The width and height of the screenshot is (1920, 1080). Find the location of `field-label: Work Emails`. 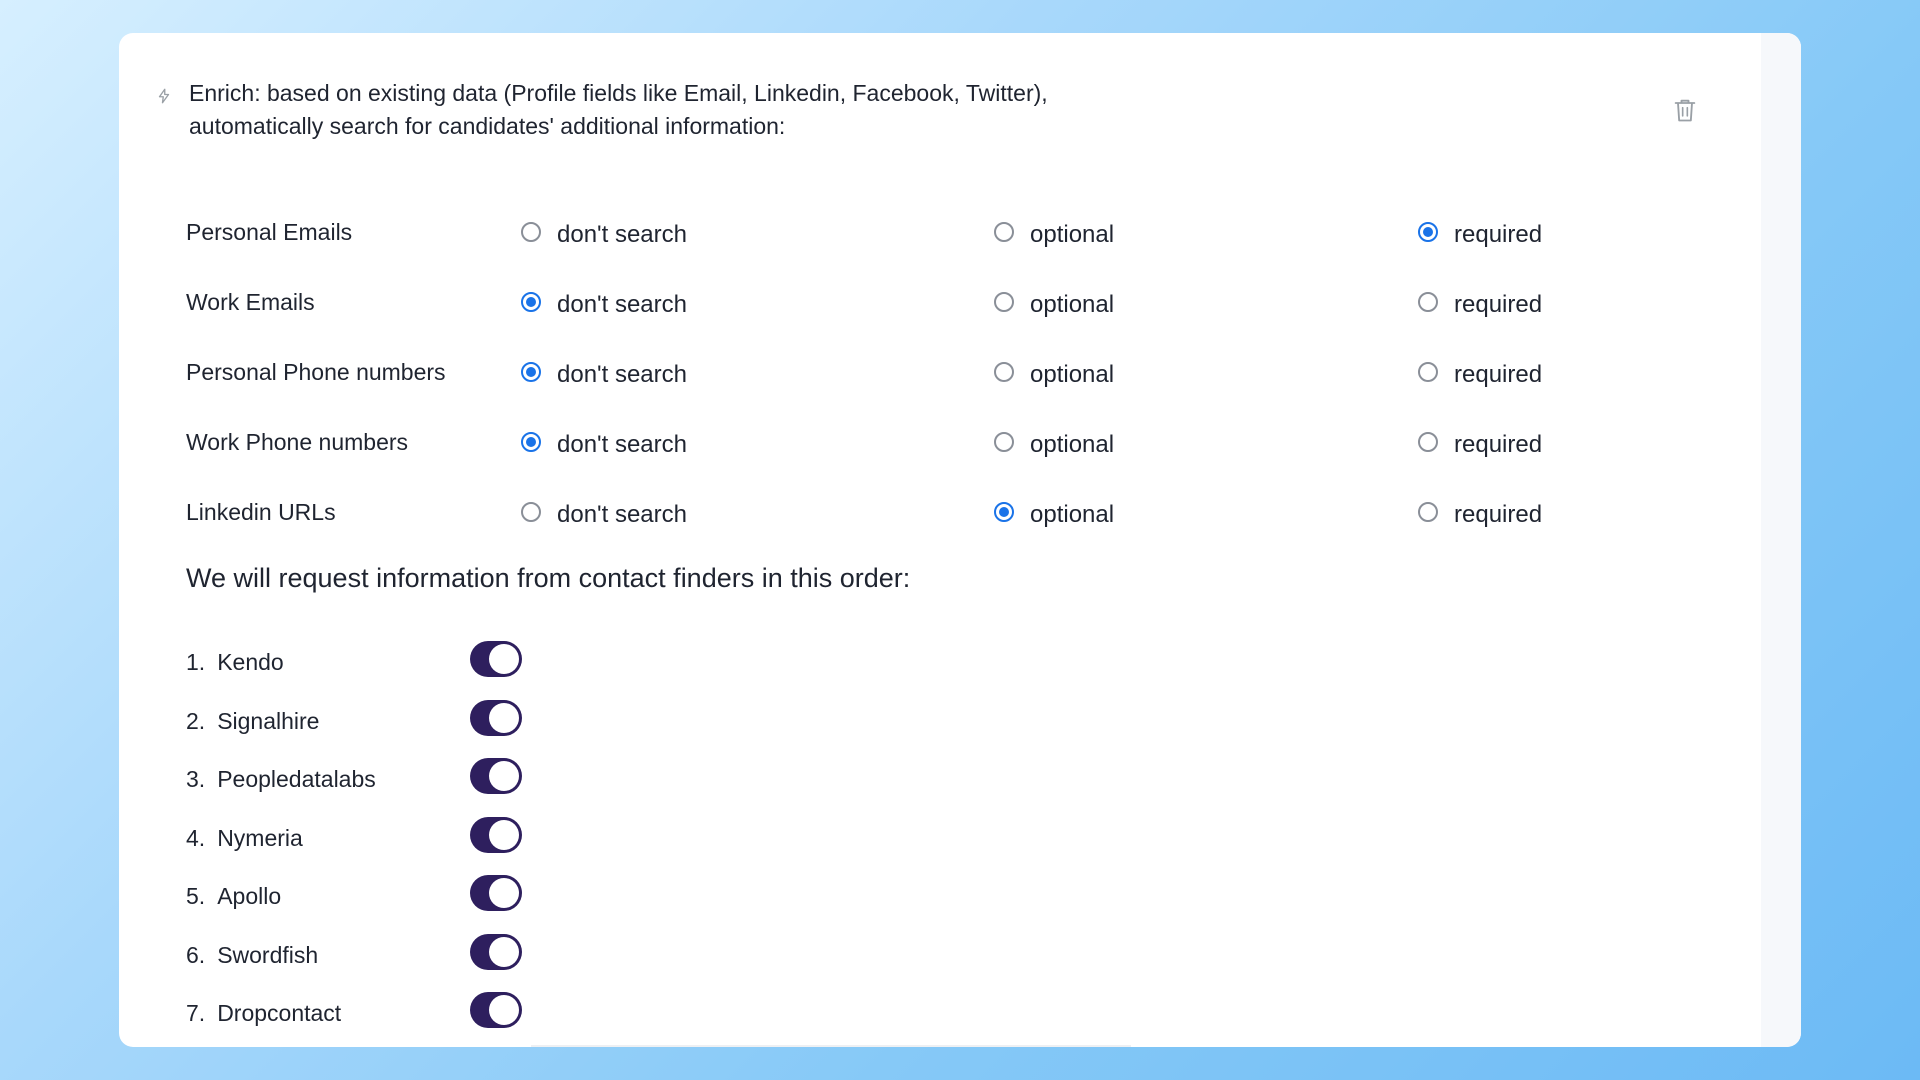

field-label: Work Emails is located at coordinates (250, 302).